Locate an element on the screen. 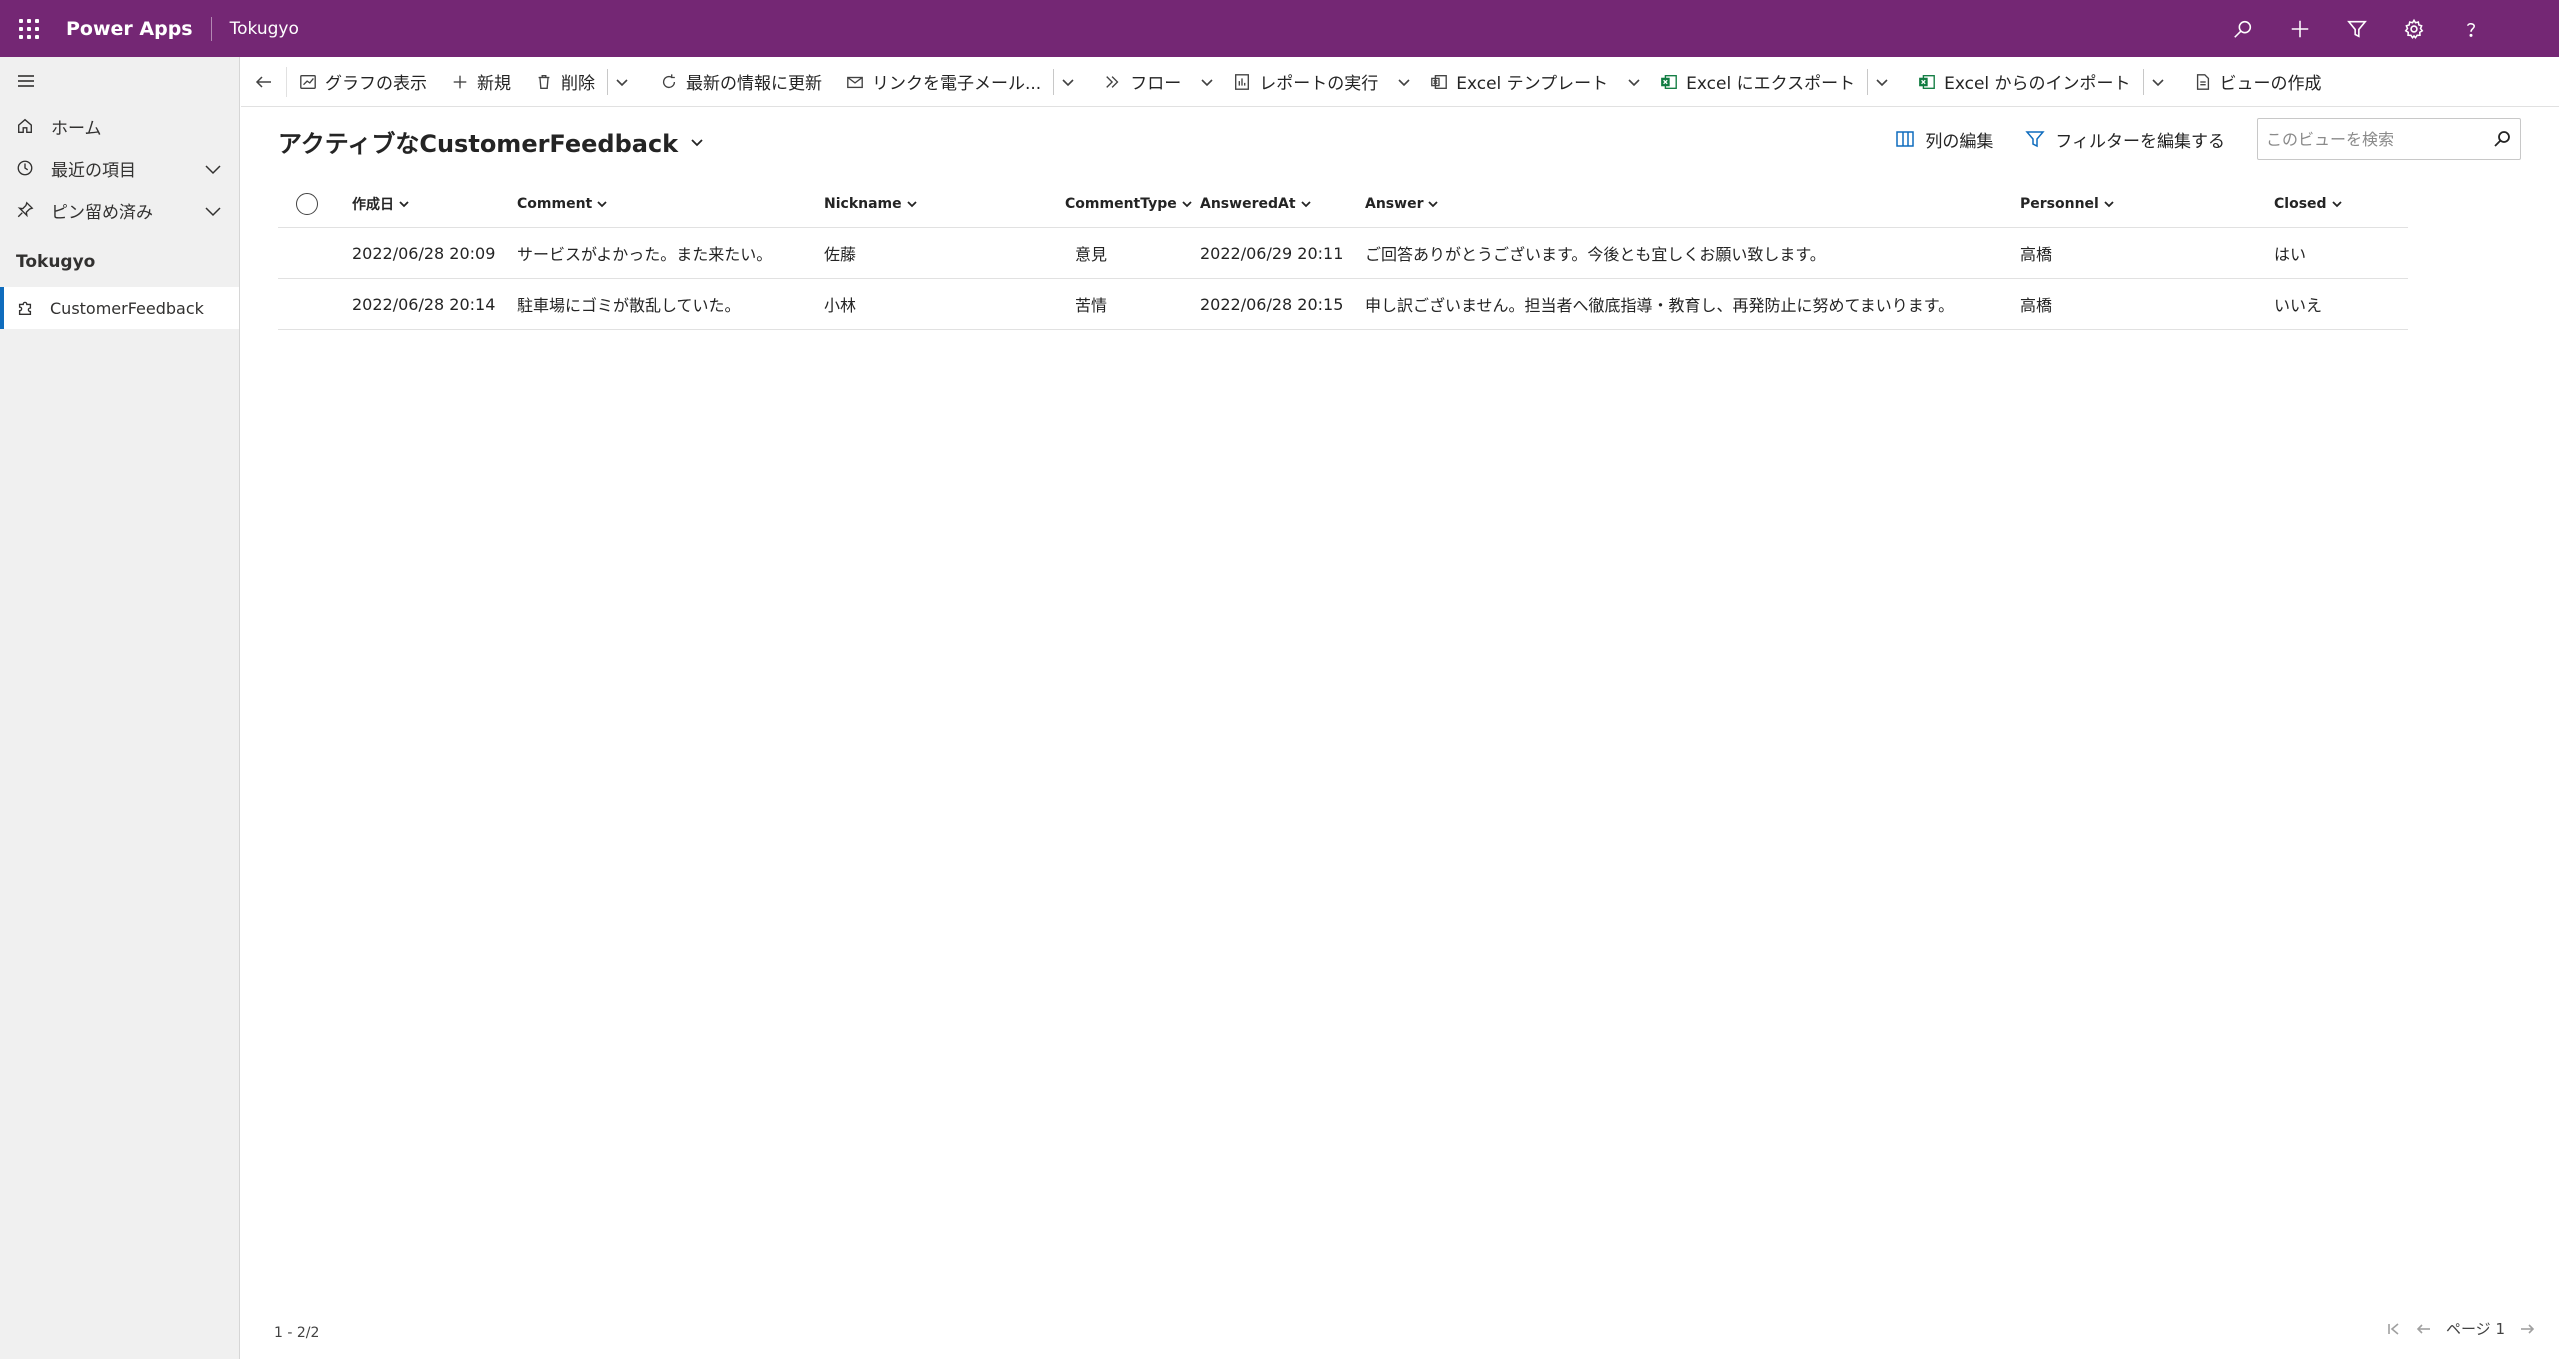  search-button is located at coordinates (2242, 28).